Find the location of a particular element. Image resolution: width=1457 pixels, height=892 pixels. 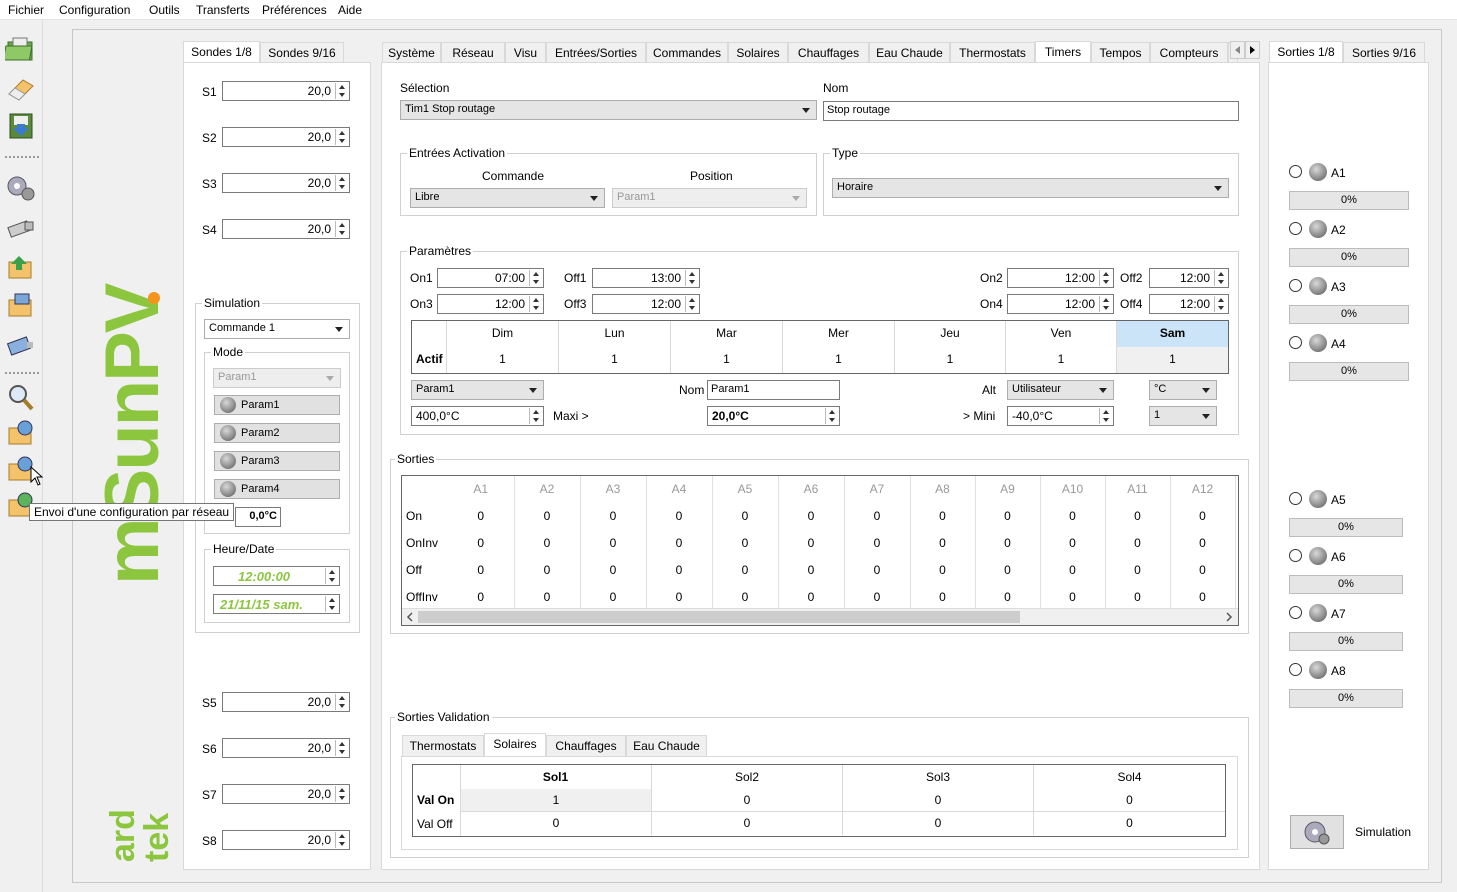

on2-input: 12:00 is located at coordinates (1060, 278).